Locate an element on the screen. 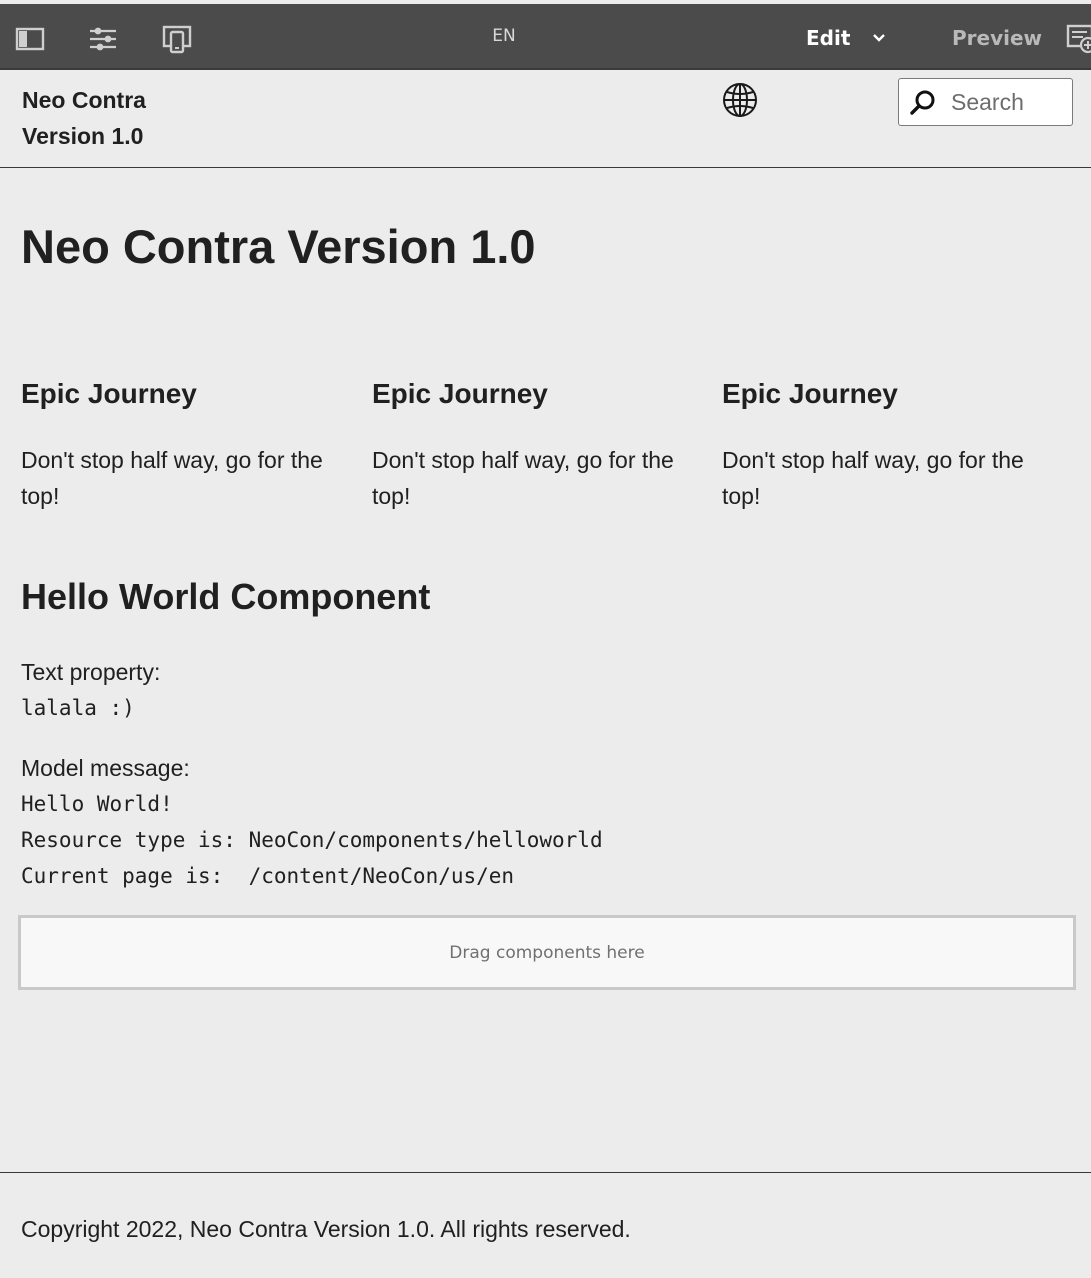 The image size is (1091, 1278). search-input is located at coordinates (1009, 102).